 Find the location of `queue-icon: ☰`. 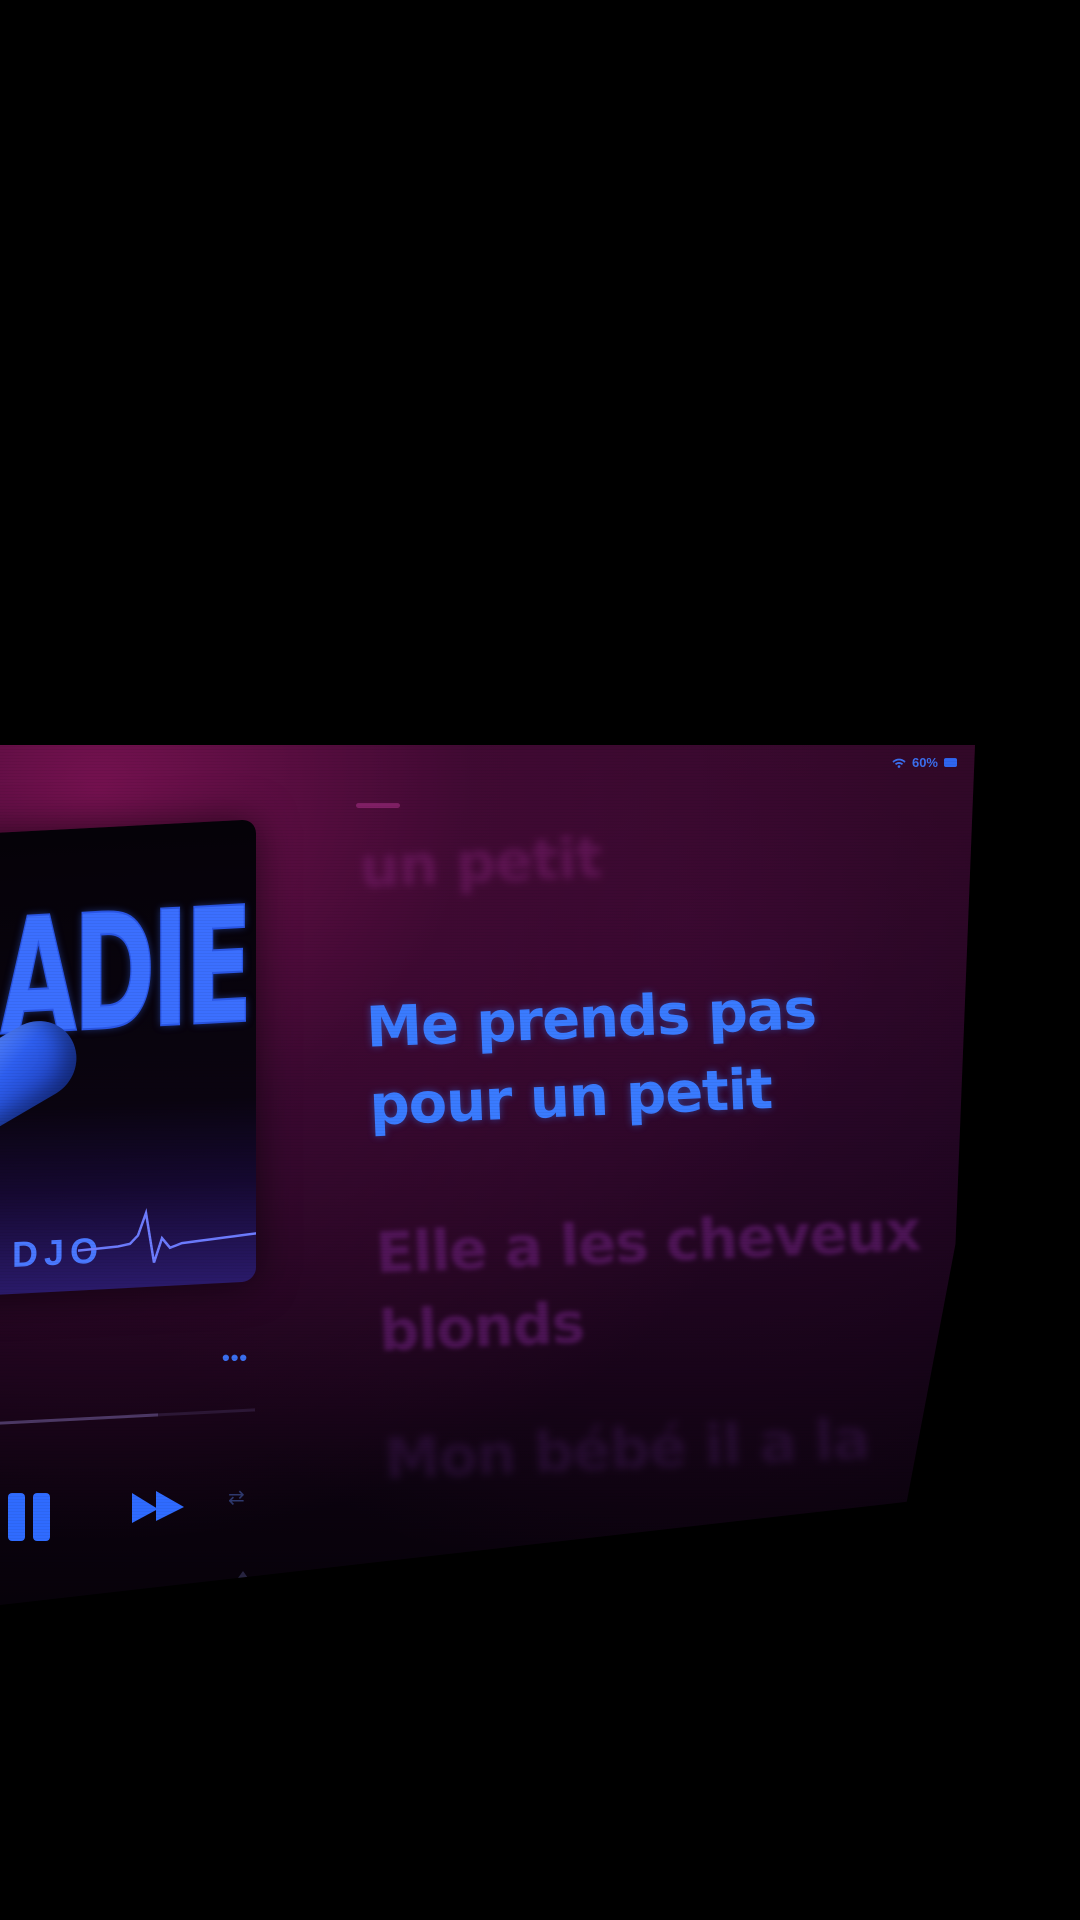

queue-icon: ☰ is located at coordinates (876, 1566).